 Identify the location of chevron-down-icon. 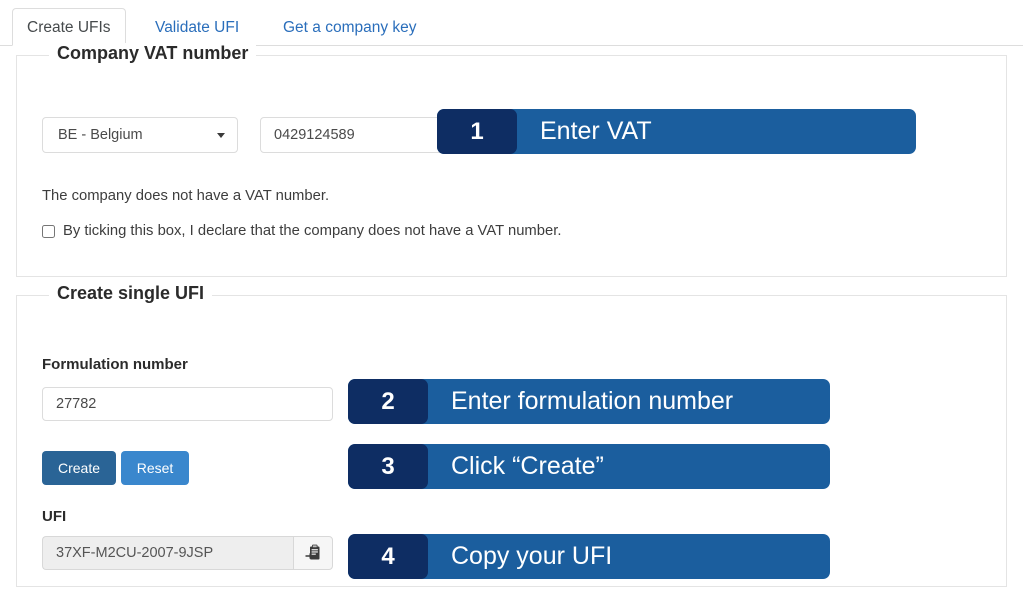
(221, 135).